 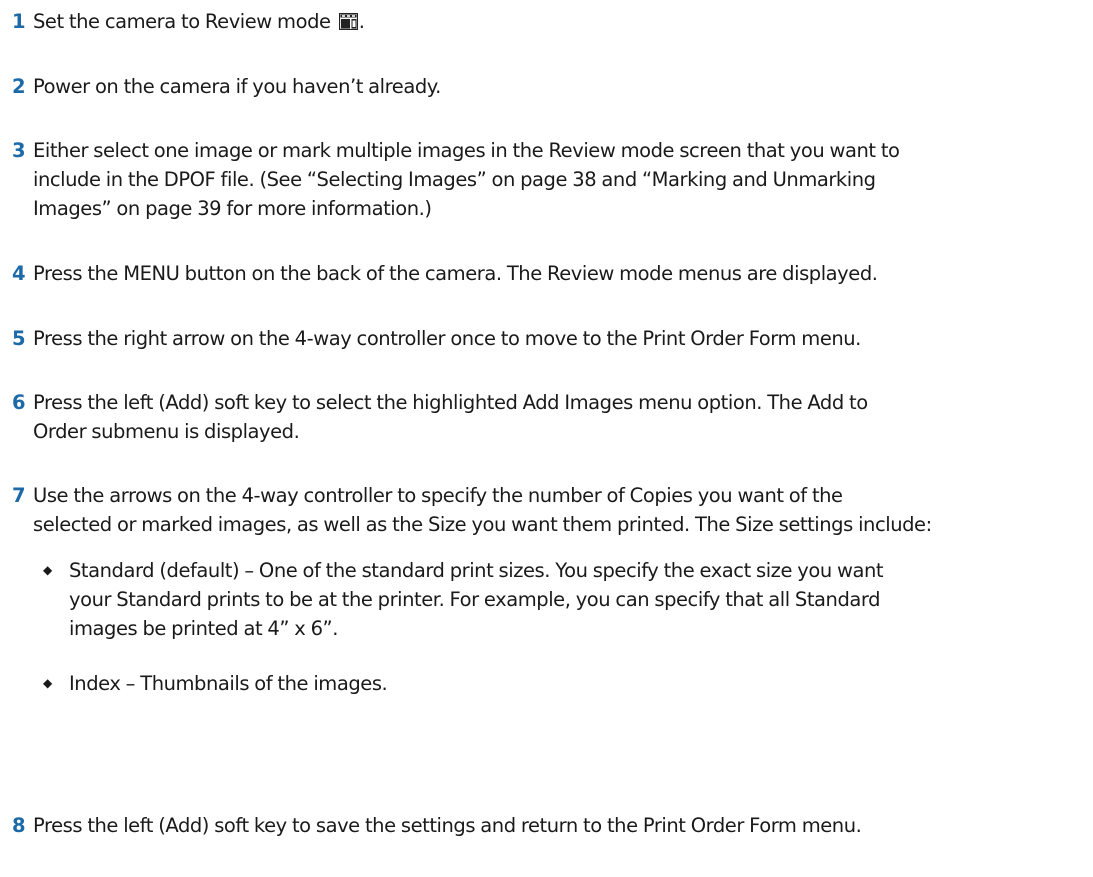 What do you see at coordinates (19, 21) in the screenshot?
I see `step-number: 1` at bounding box center [19, 21].